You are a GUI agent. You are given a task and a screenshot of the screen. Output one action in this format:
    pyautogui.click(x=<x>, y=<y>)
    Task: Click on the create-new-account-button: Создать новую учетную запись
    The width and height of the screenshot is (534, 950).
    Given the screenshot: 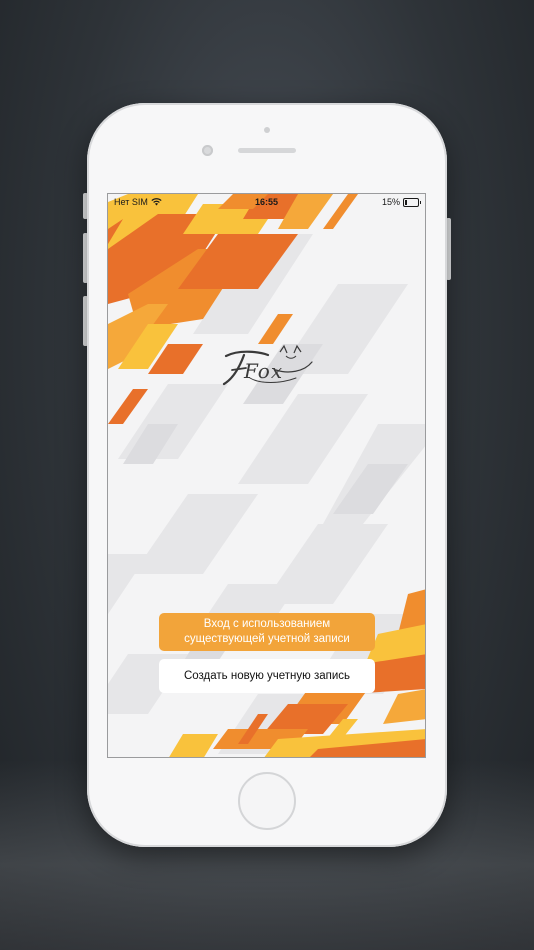 What is the action you would take?
    pyautogui.click(x=267, y=676)
    